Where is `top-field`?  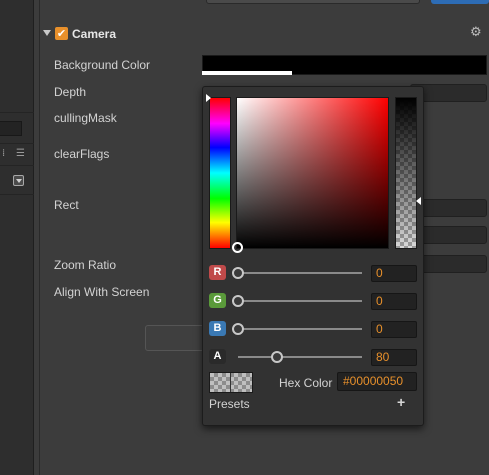
top-field is located at coordinates (313, 2).